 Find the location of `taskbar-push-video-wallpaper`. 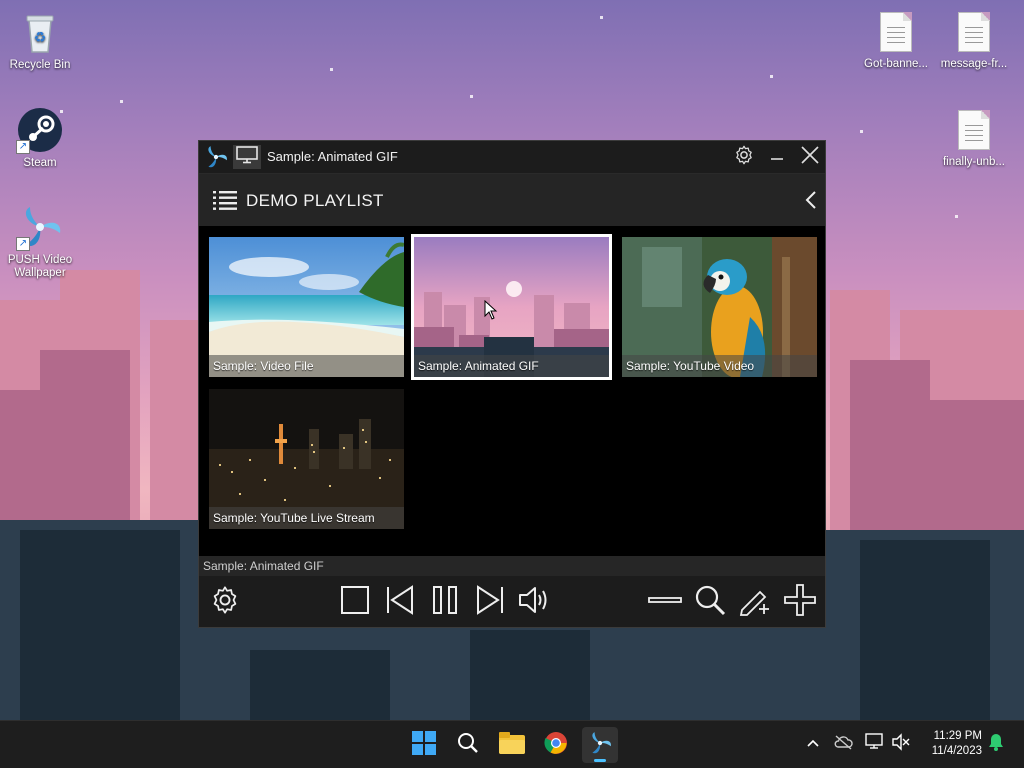

taskbar-push-video-wallpaper is located at coordinates (600, 745).